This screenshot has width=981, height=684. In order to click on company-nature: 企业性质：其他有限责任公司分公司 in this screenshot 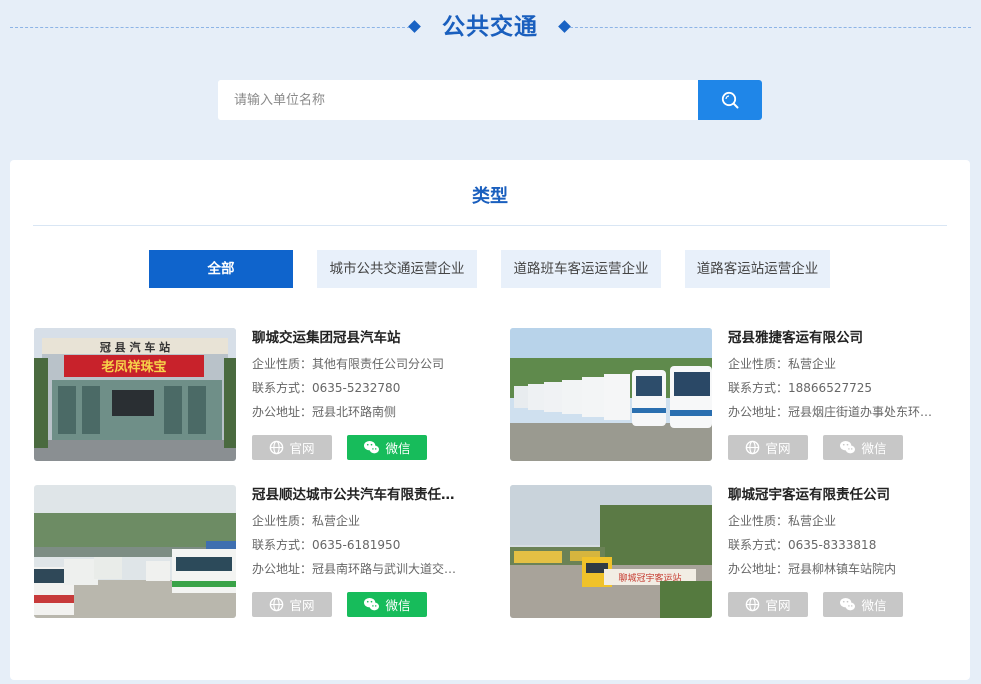, I will do `click(360, 368)`.